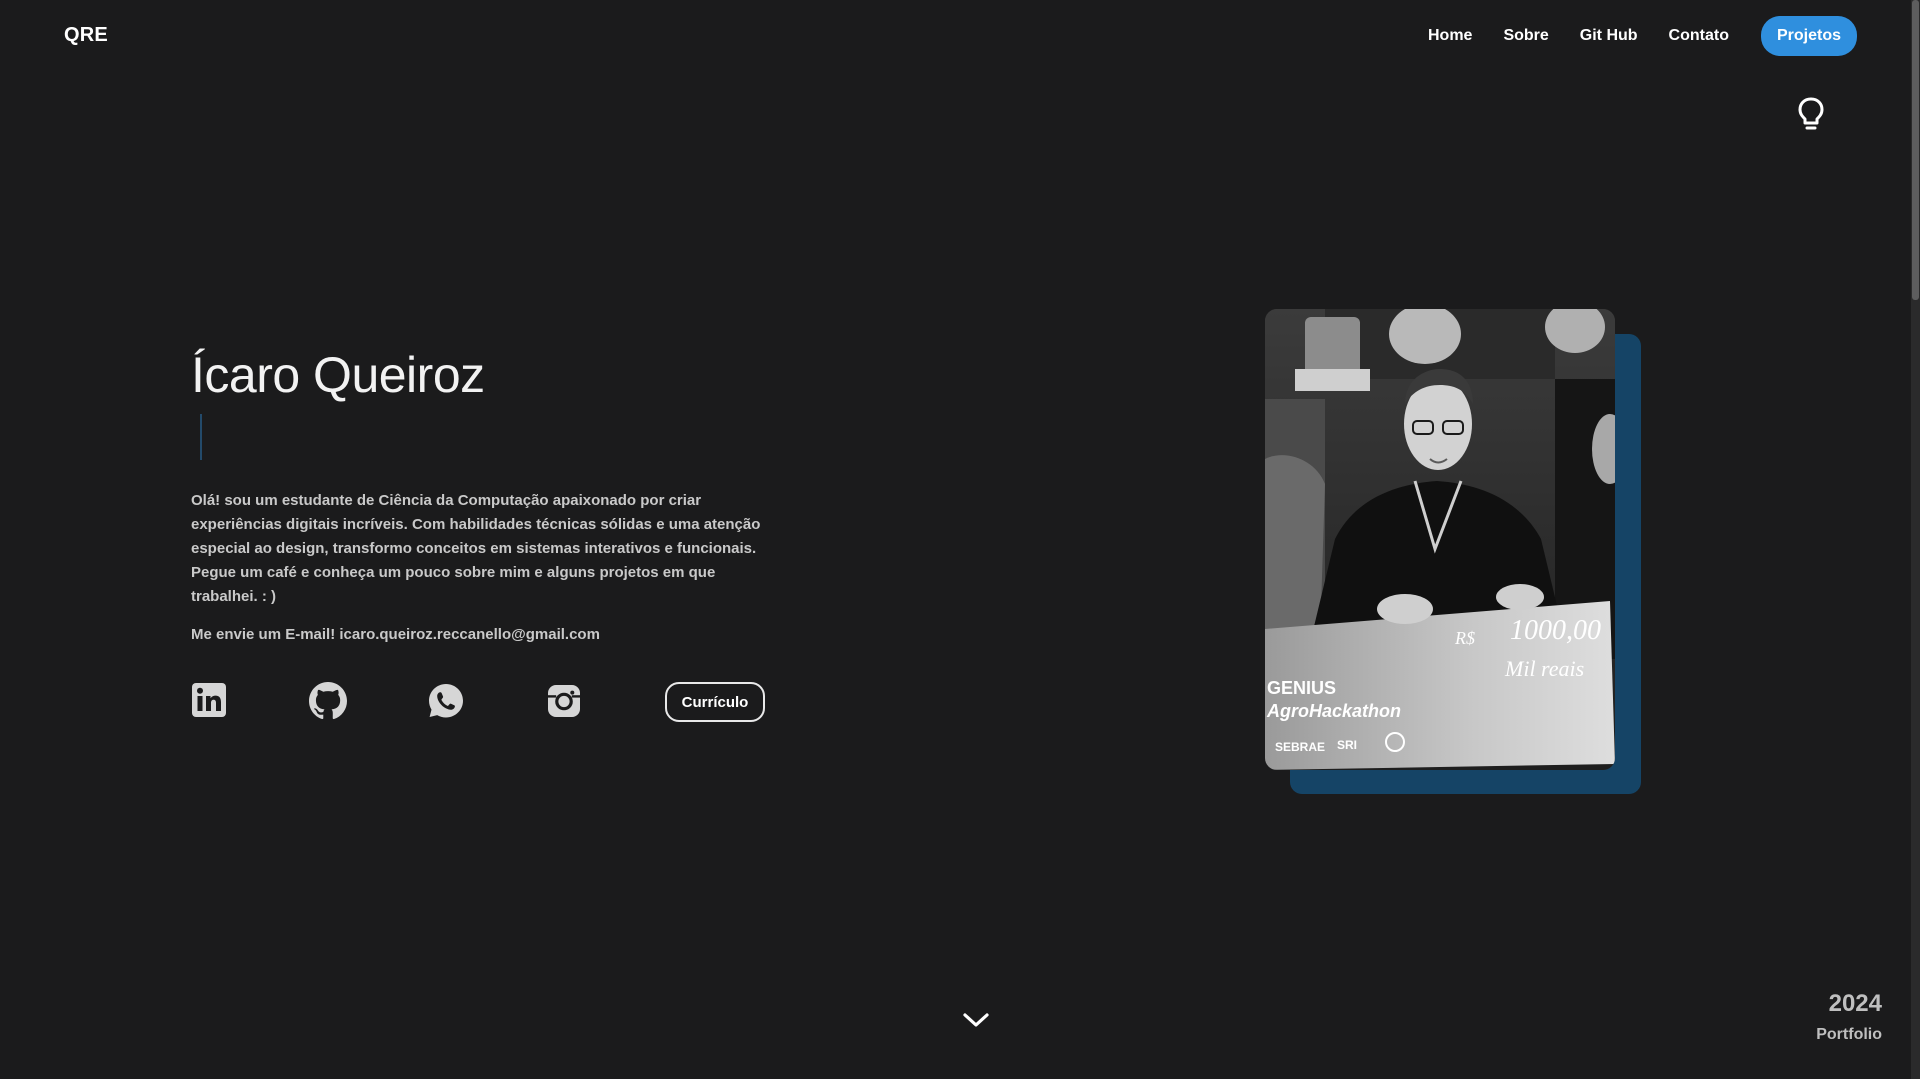 This screenshot has width=1920, height=1079. Describe the element at coordinates (1555, 630) in the screenshot. I see `svg-text: 1000,00` at that location.